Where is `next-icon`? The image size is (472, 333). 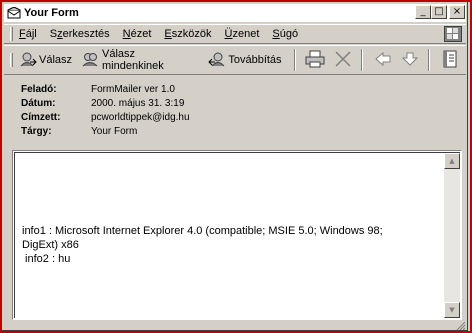 next-icon is located at coordinates (410, 60).